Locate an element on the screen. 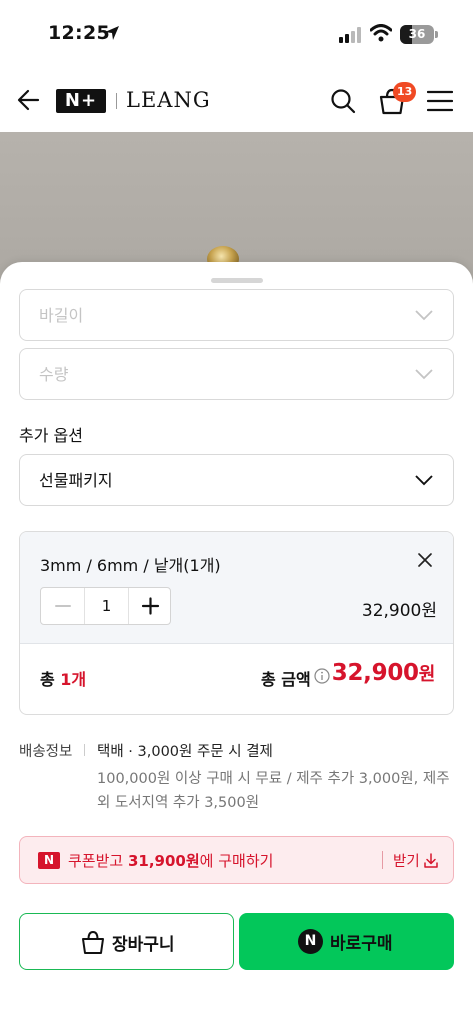 Image resolution: width=473 pixels, height=1024 pixels. increase-button is located at coordinates (149, 606).